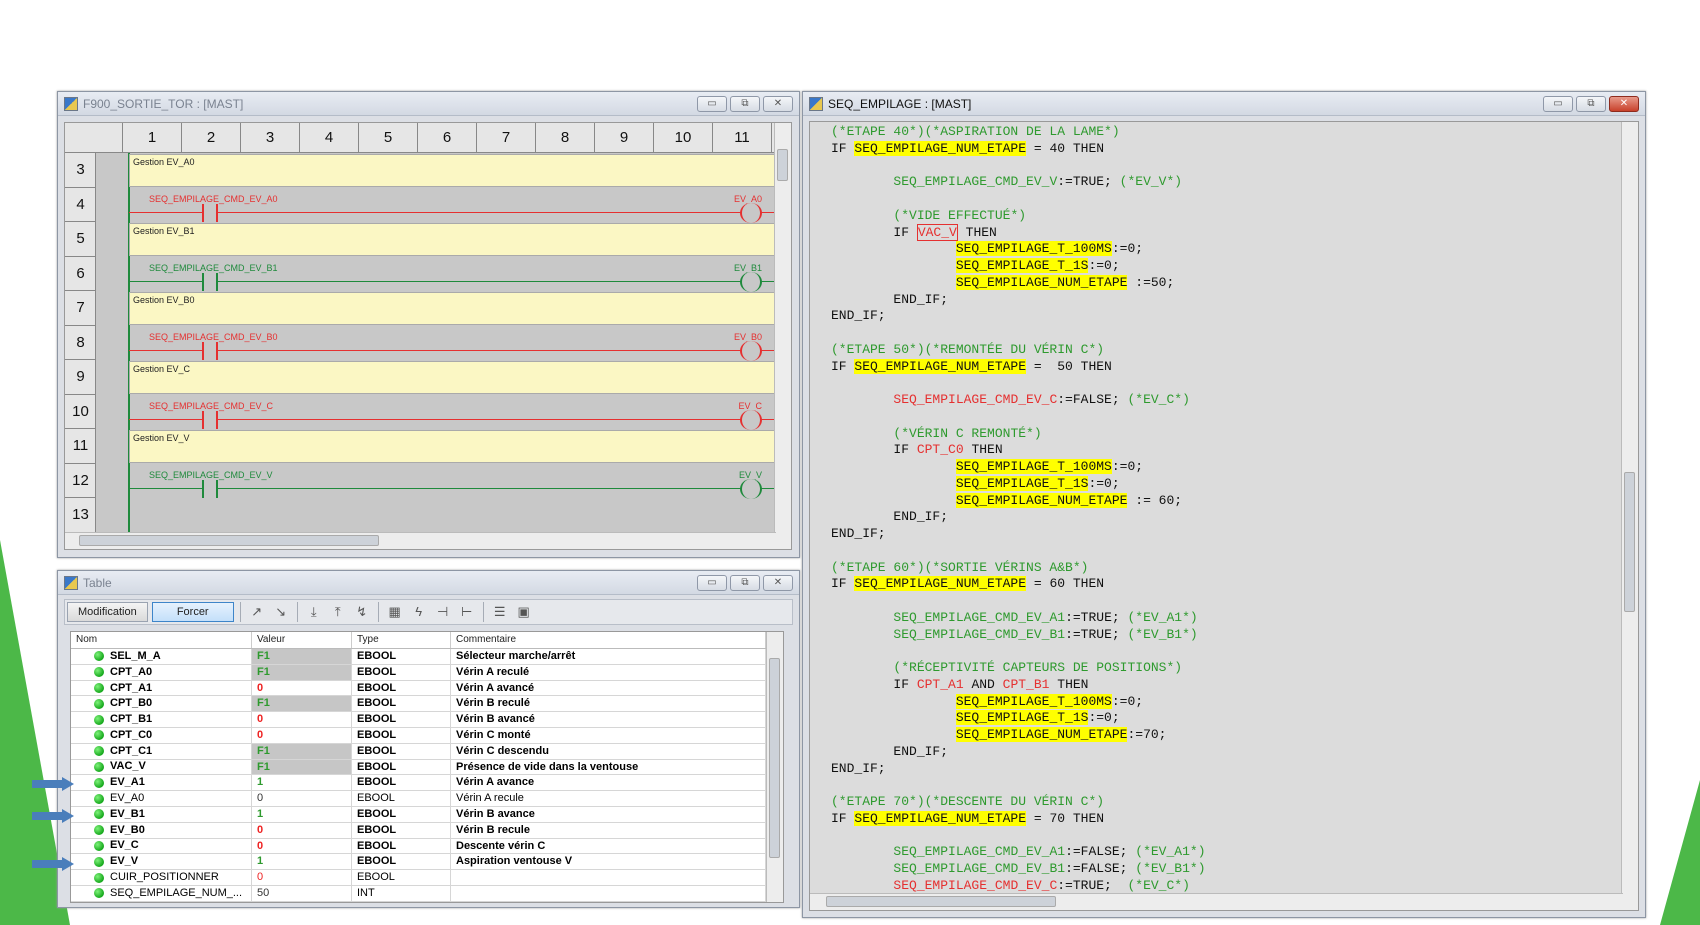 This screenshot has height=925, width=1700. Describe the element at coordinates (338, 612) in the screenshot. I see `force-to-one-icon: ⤒` at that location.